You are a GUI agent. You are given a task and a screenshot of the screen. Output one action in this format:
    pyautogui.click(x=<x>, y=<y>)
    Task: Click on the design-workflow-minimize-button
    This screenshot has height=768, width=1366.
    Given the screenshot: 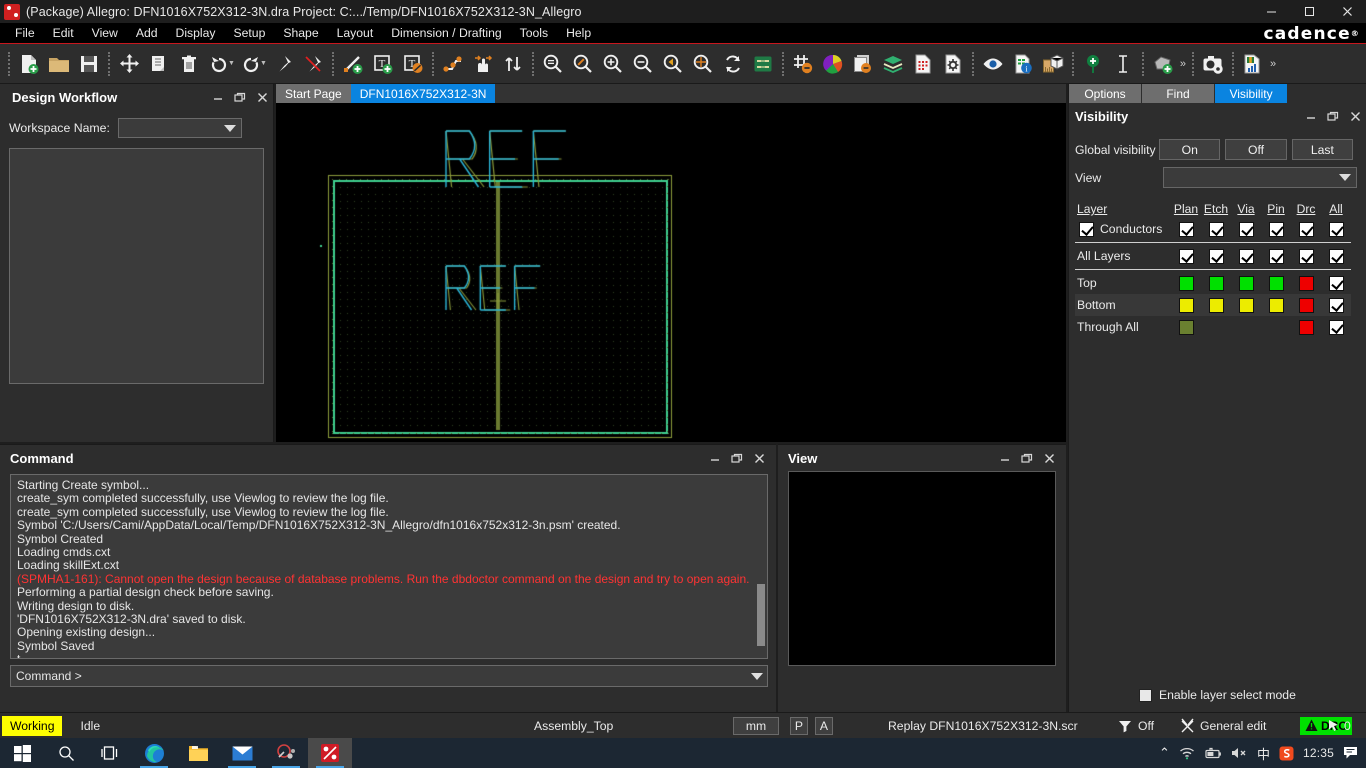 What is the action you would take?
    pyautogui.click(x=218, y=97)
    